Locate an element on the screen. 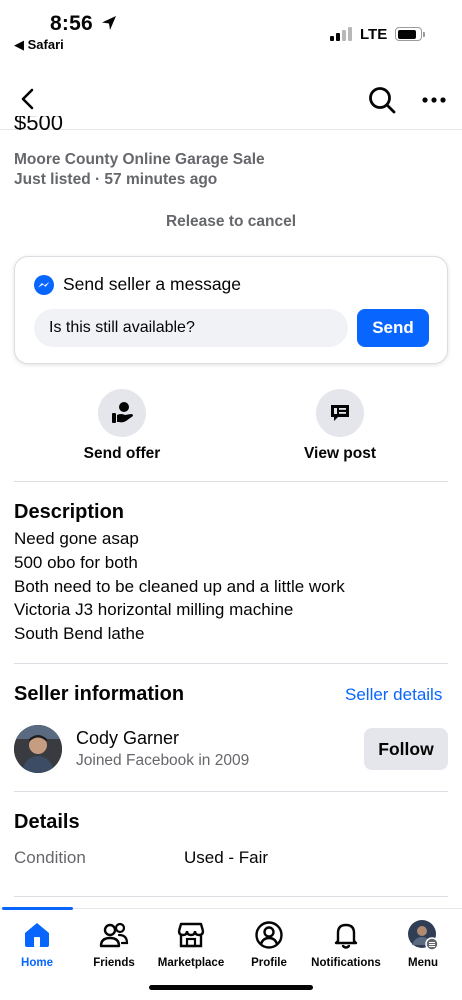 The height and width of the screenshot is (1000, 462). offer-hand-icon is located at coordinates (122, 412).